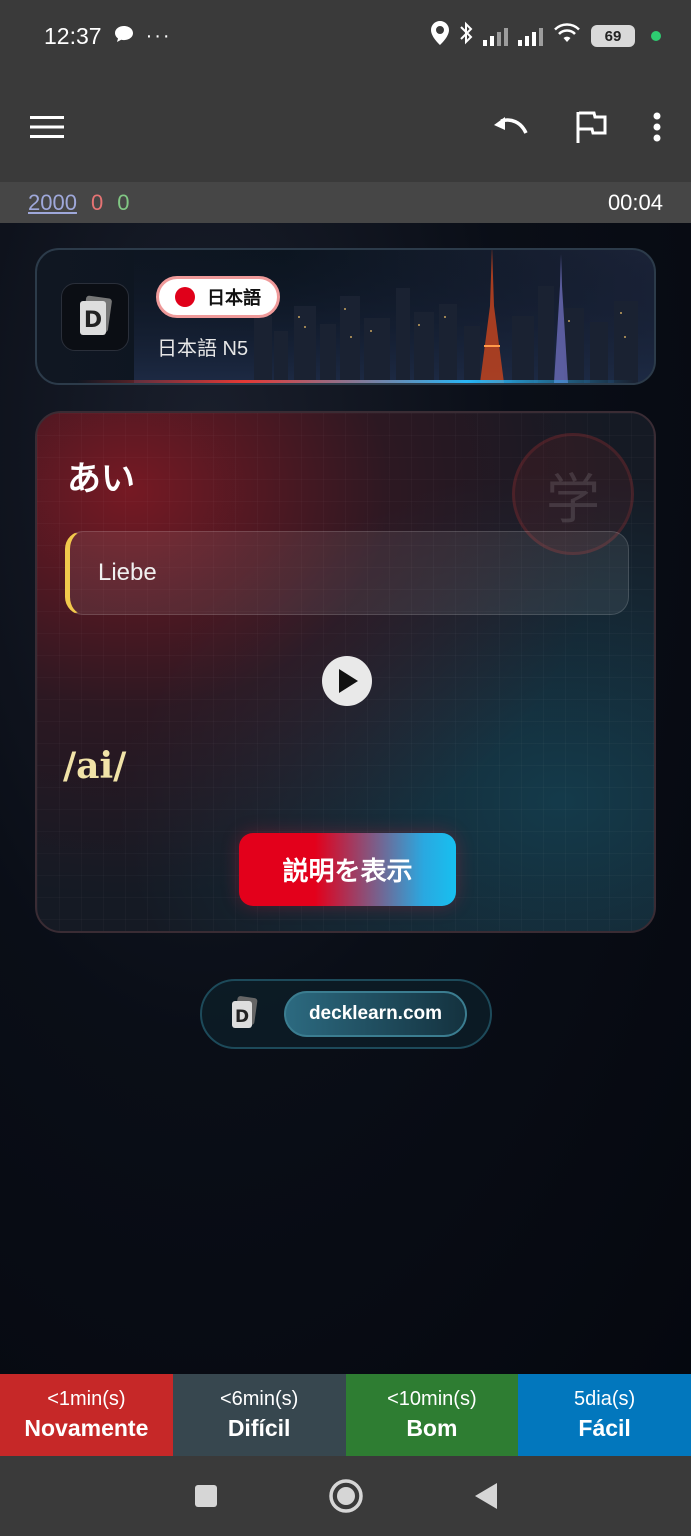  I want to click on website-banner: D decklearn.com, so click(346, 1014).